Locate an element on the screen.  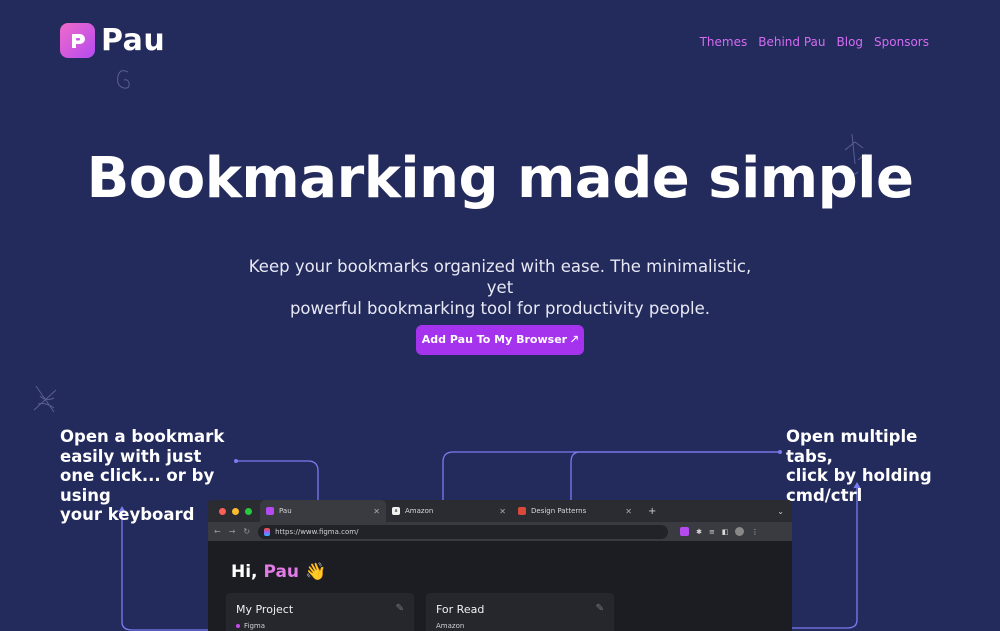
brand-name: Pau is located at coordinates (133, 40).